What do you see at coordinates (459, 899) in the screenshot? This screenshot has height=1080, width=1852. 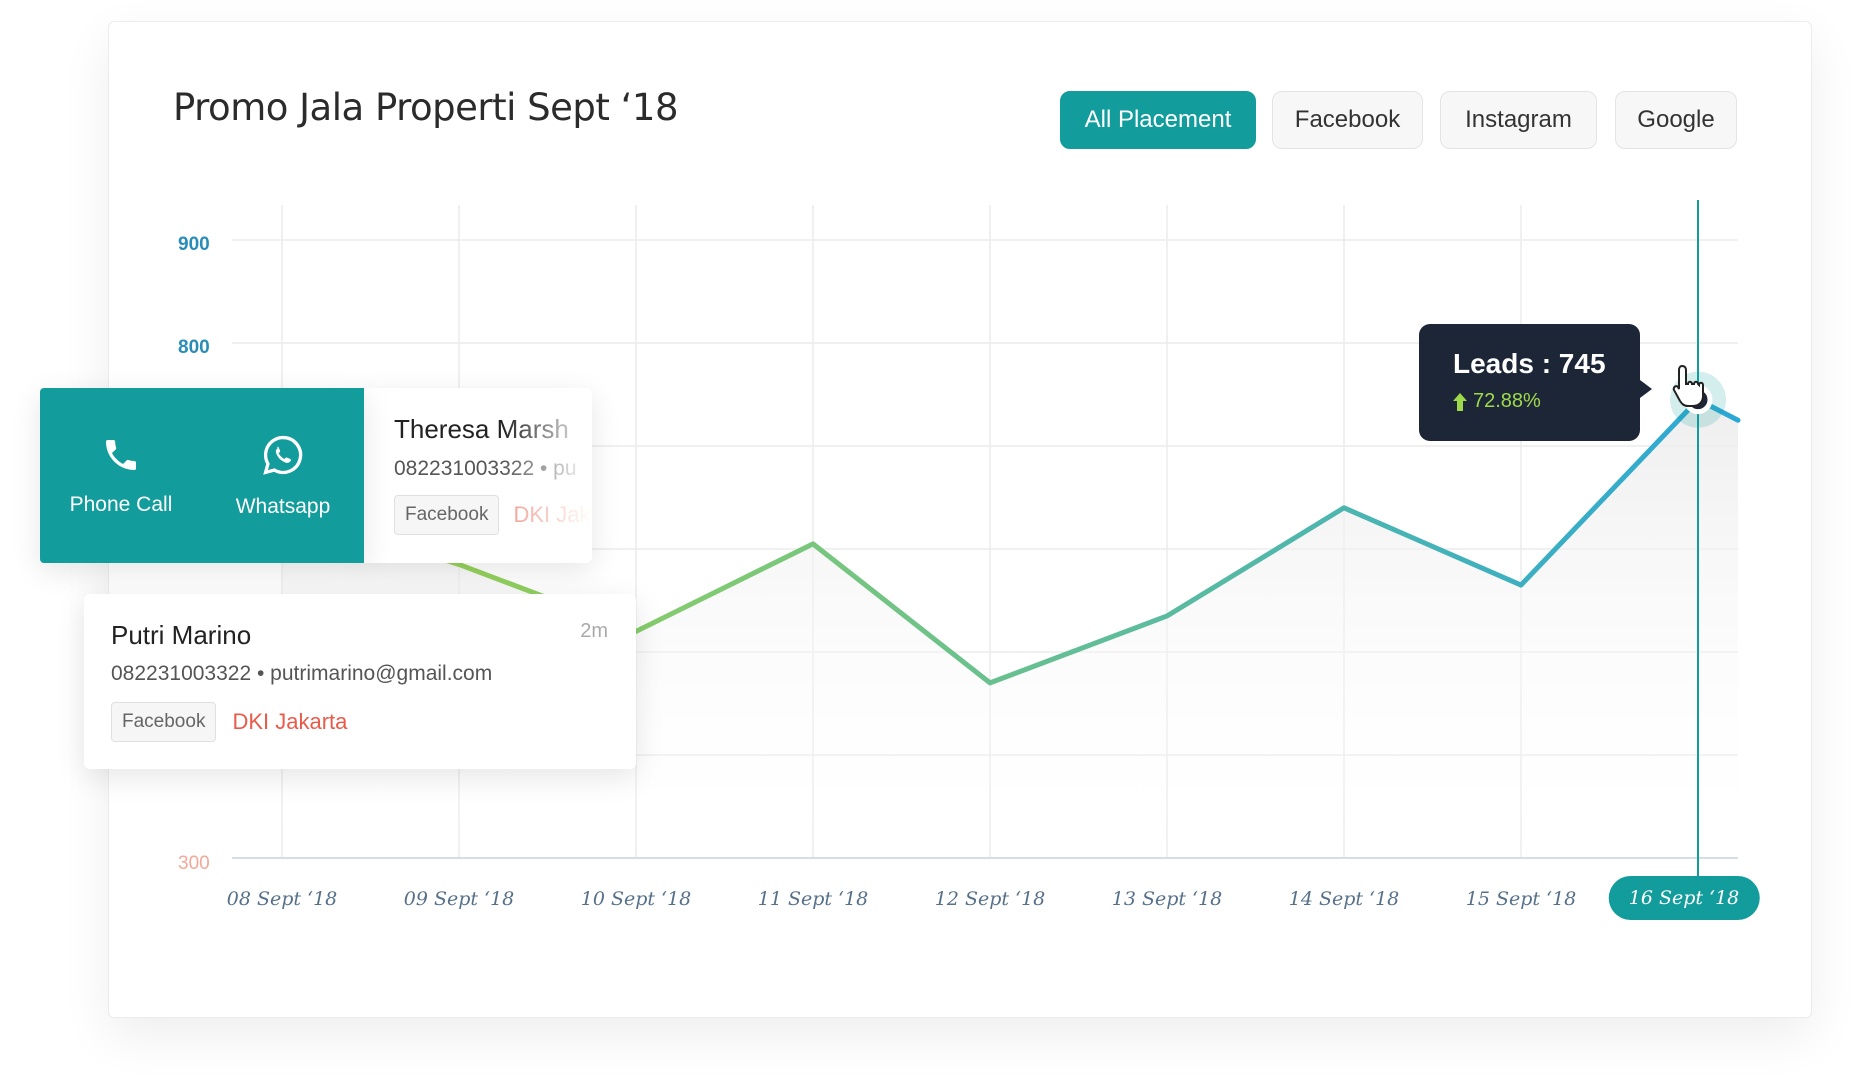 I see `x-tick-label: 09 Sept ‘18` at bounding box center [459, 899].